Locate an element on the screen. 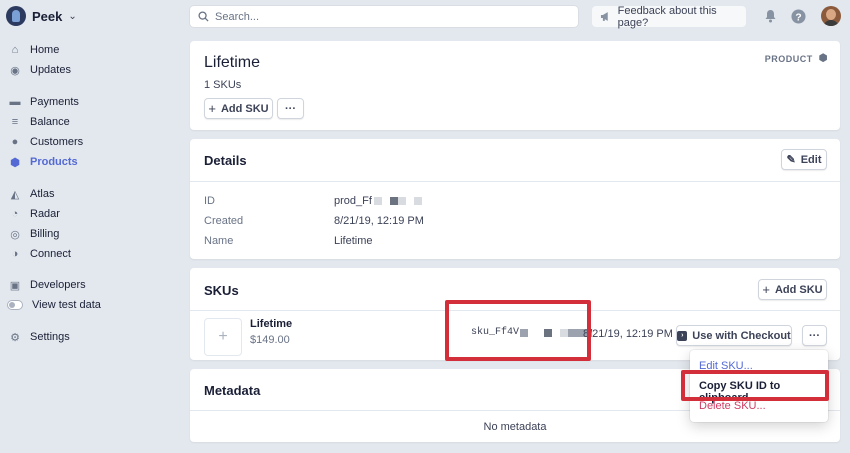  more-actions-button: ··· is located at coordinates (290, 108).